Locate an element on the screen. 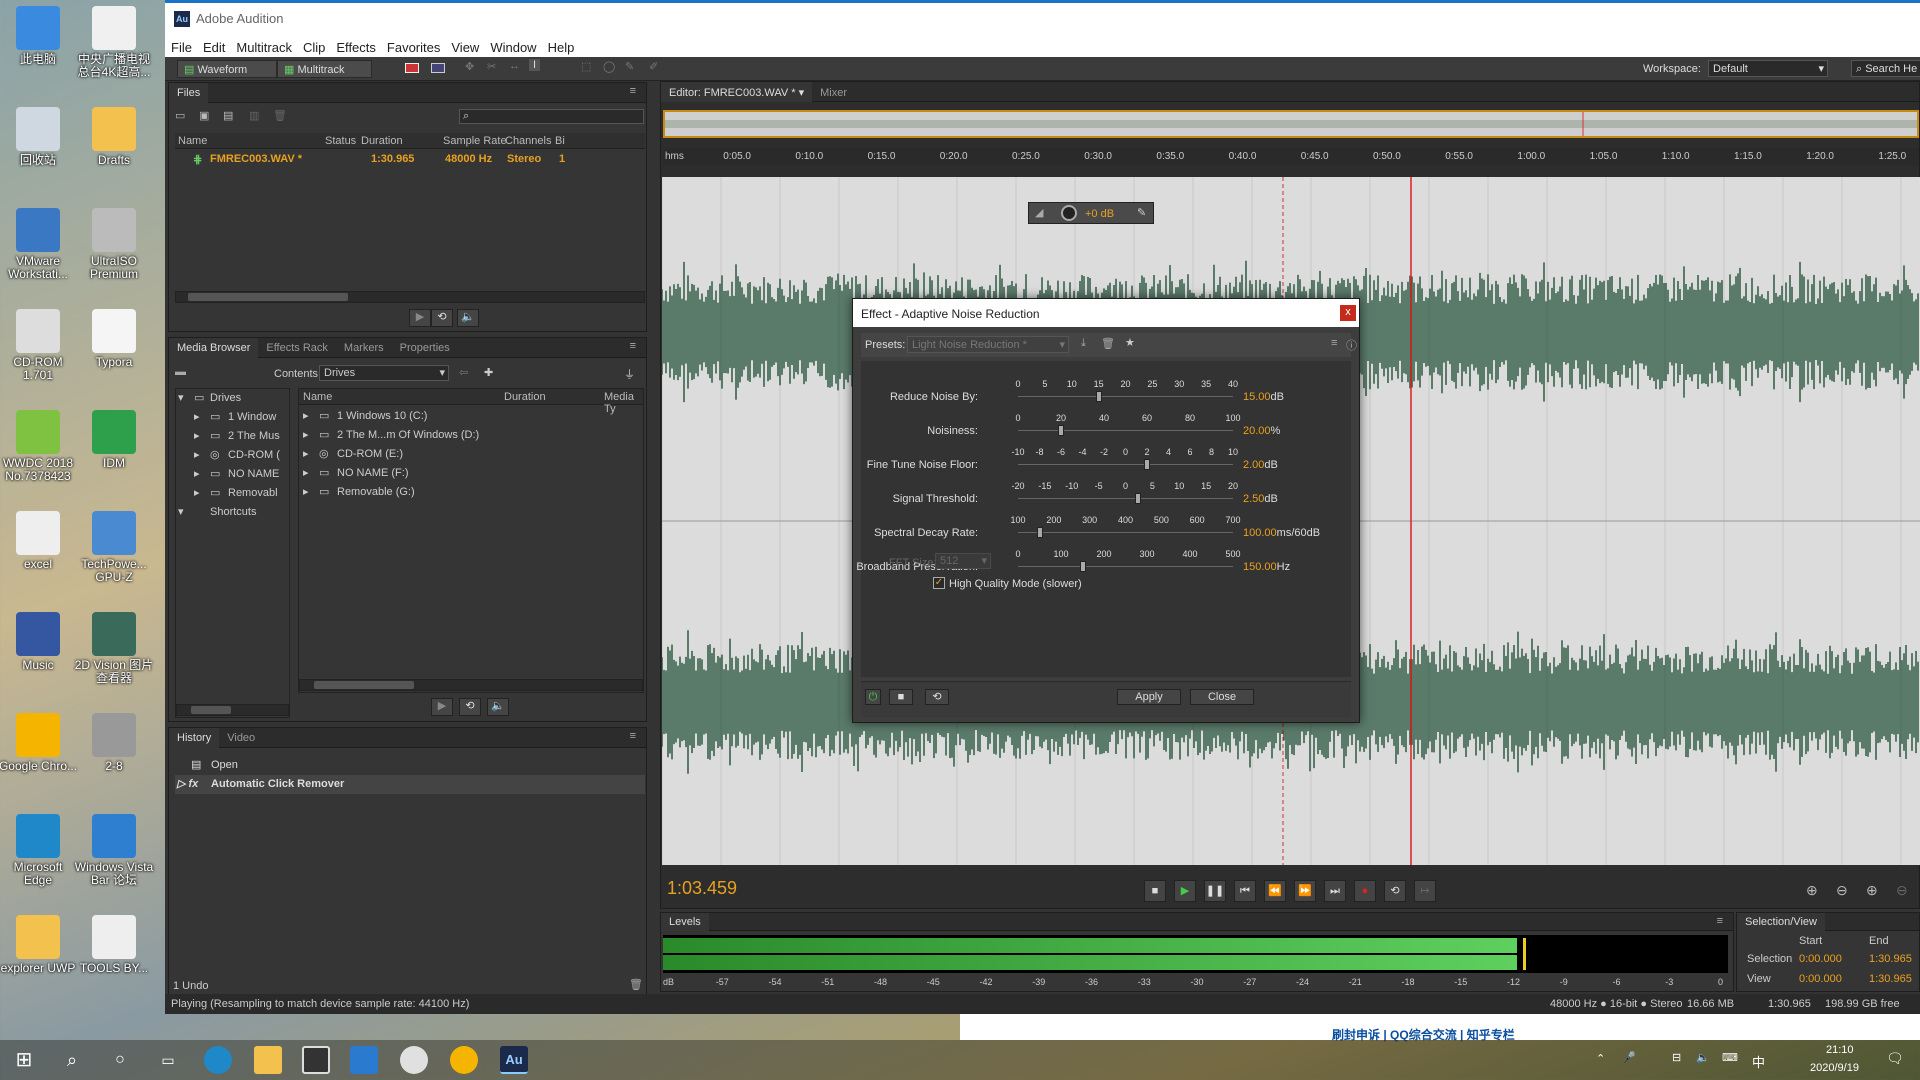  tree-drive-d: ▸ ▭ 2 The Mus is located at coordinates (231, 436).